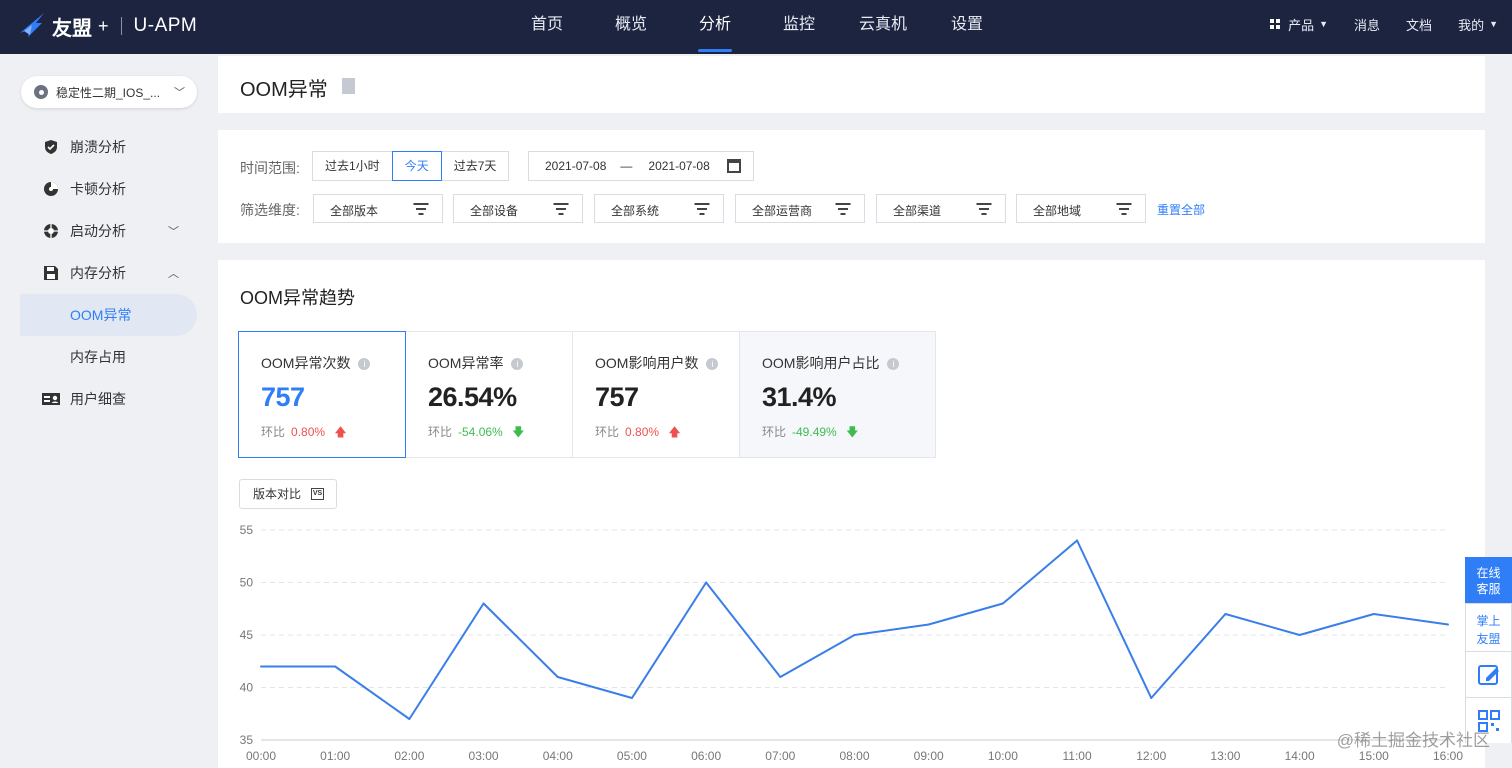 The image size is (1512, 768). What do you see at coordinates (1057, 211) in the screenshot?
I see `filter-region-label: 全部地域` at bounding box center [1057, 211].